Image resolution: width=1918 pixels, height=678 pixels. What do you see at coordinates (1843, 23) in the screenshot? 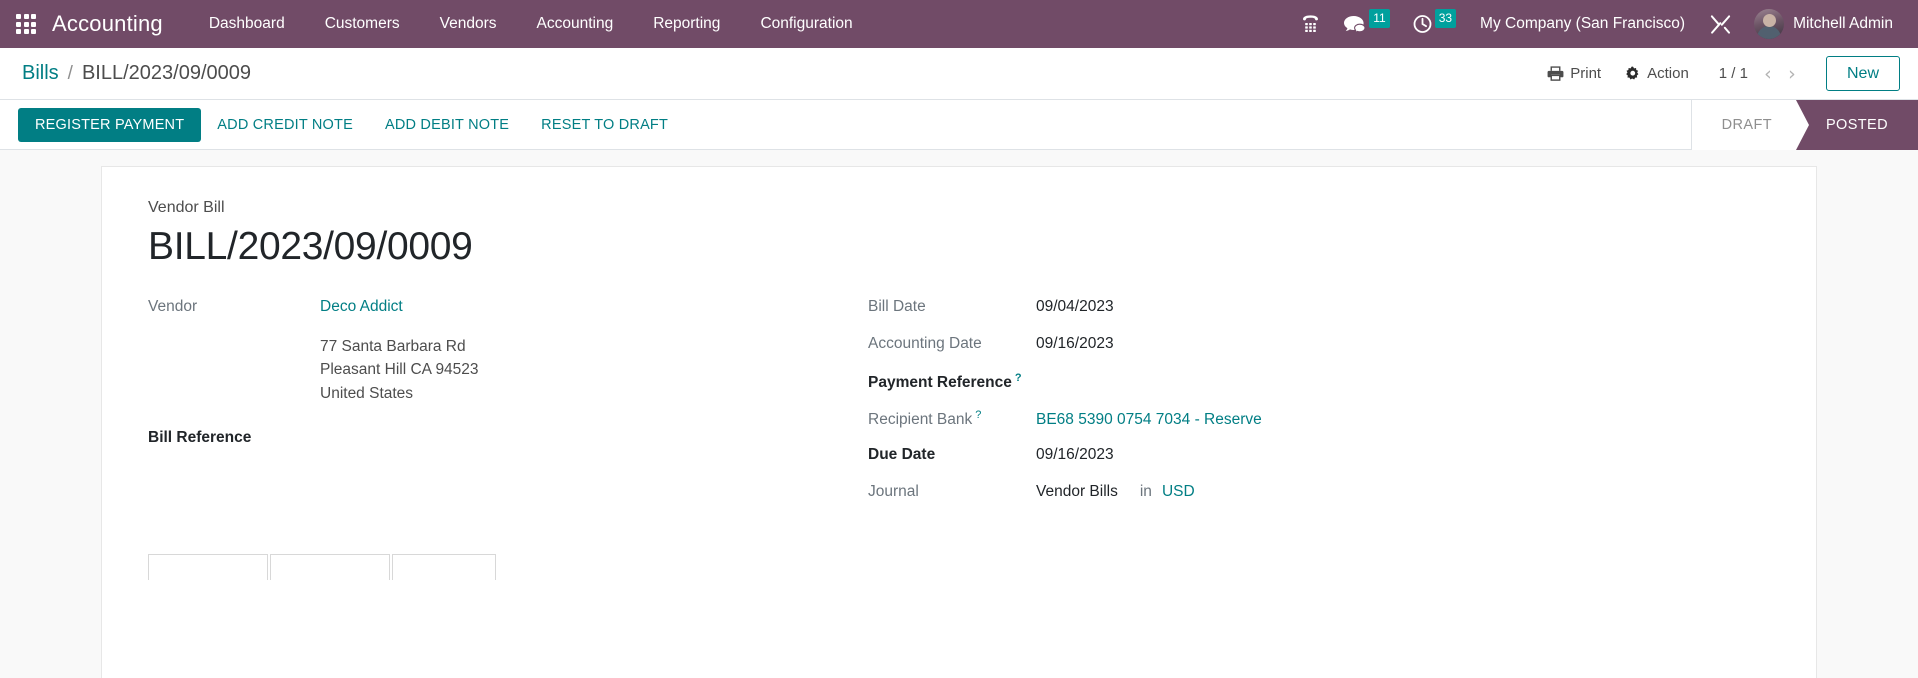
I see `user-name-label: Mitchell Admin` at bounding box center [1843, 23].